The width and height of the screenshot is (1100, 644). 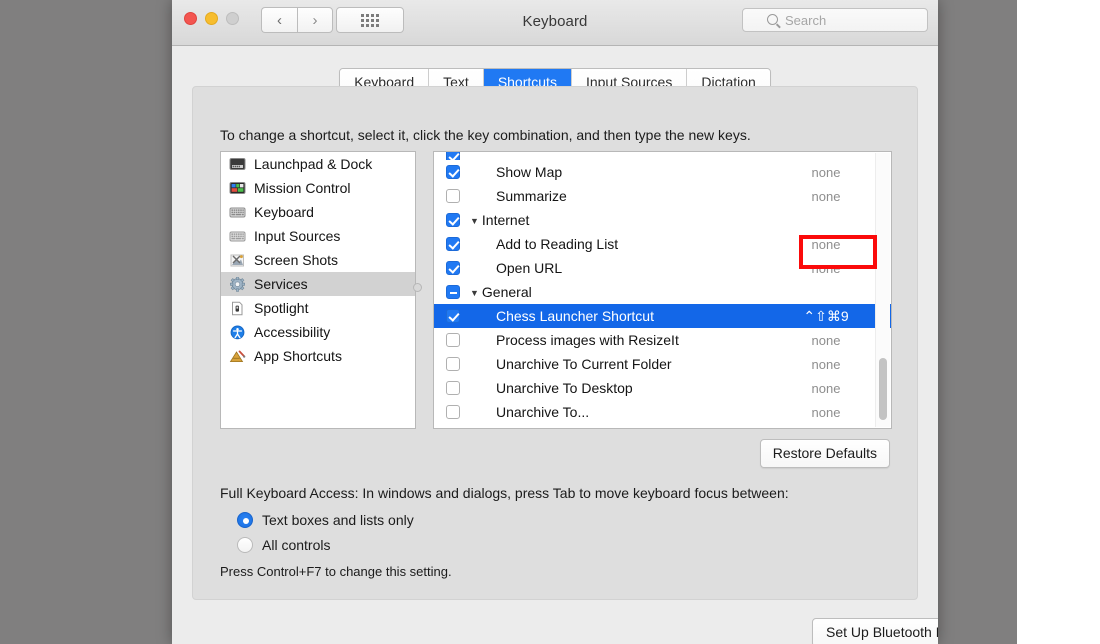 I want to click on table-row: Unarchive To Desktop none, so click(x=662, y=388).